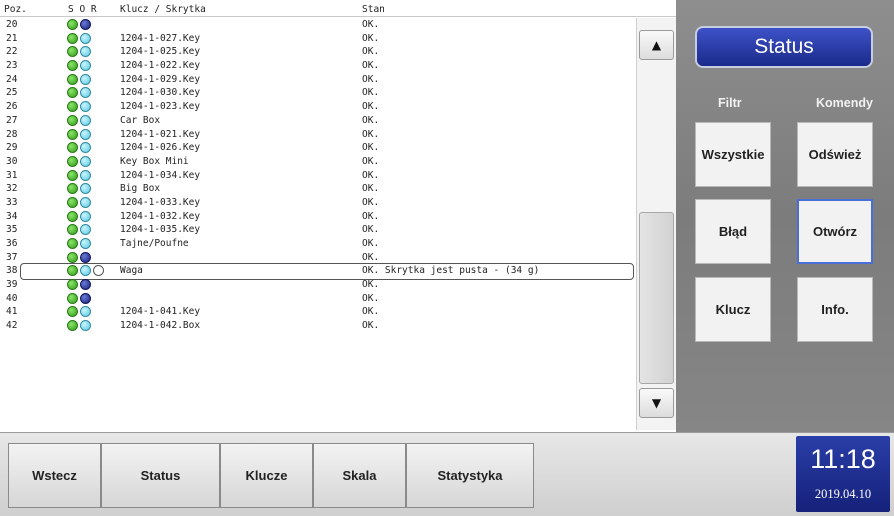 This screenshot has width=894, height=516. What do you see at coordinates (318, 326) in the screenshot?
I see `list-item: 42 1204-1-042.Box OK.` at bounding box center [318, 326].